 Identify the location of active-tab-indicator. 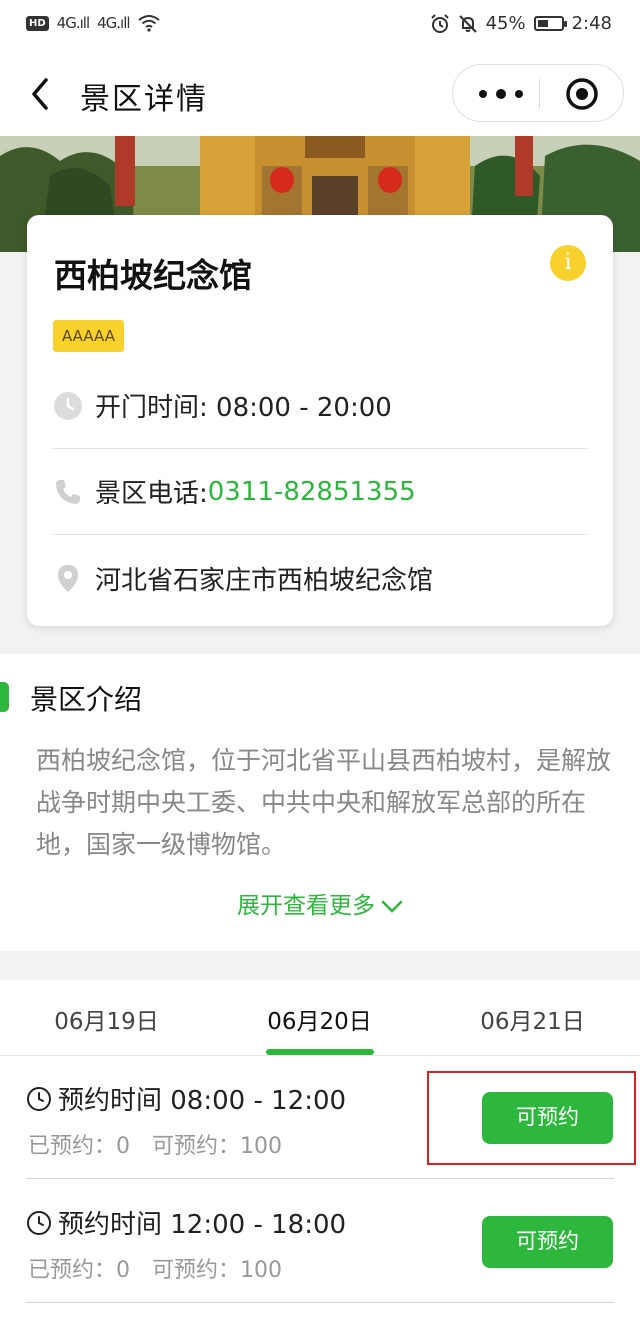
(320, 1052).